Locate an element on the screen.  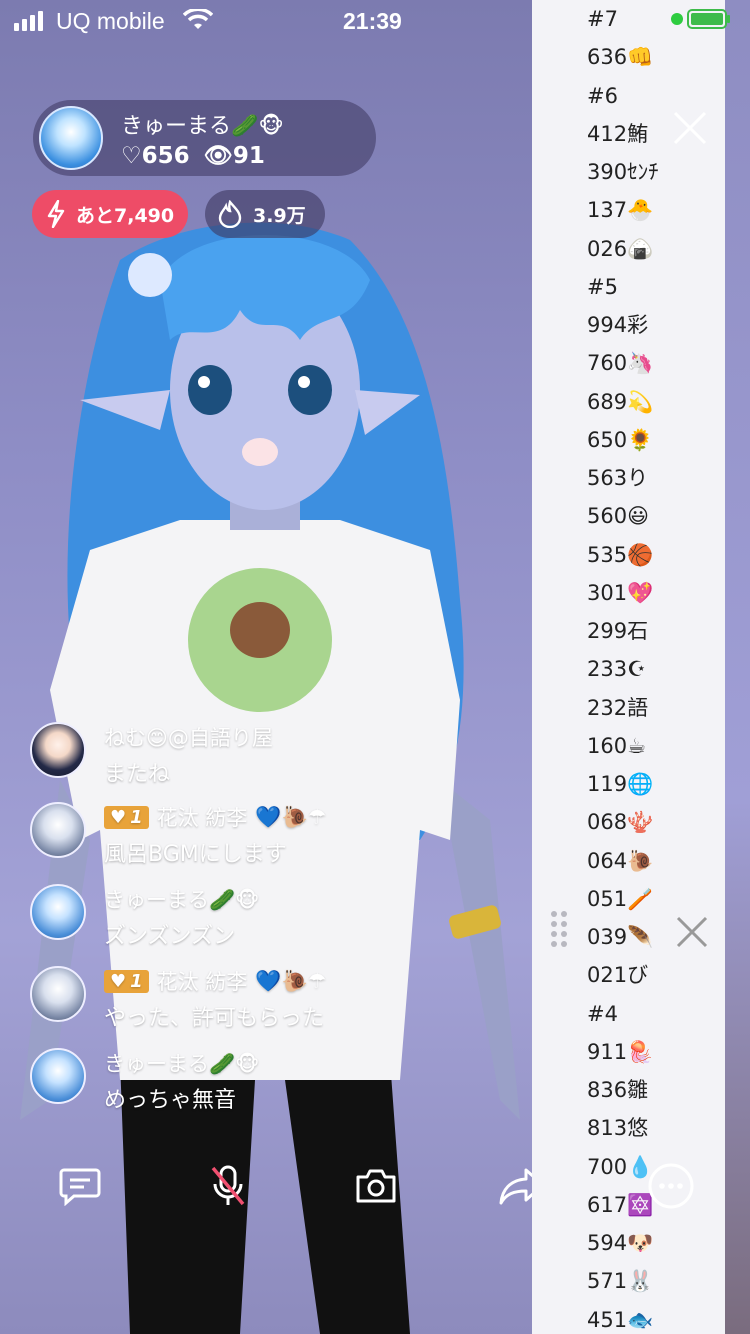
mic-muted-icon is located at coordinates (228, 1185).